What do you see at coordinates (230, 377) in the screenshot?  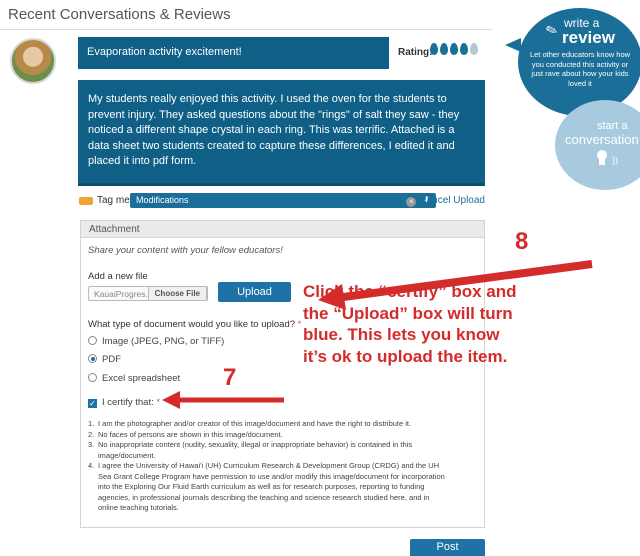 I see `annotation-step-7: 7` at bounding box center [230, 377].